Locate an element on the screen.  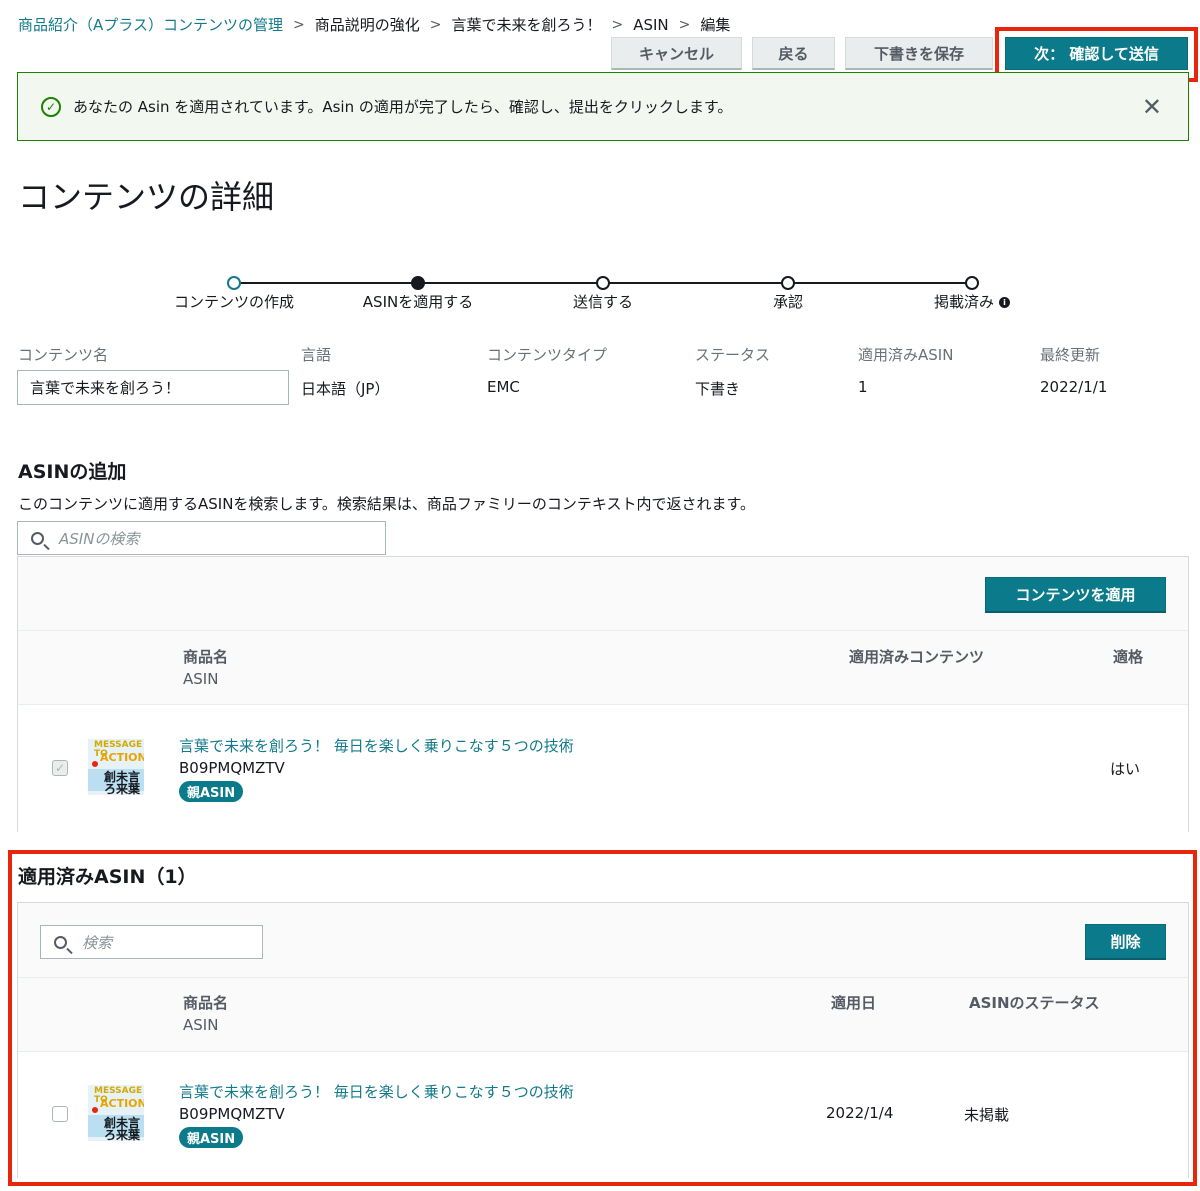
applied-asin-value: 1 is located at coordinates (863, 387).